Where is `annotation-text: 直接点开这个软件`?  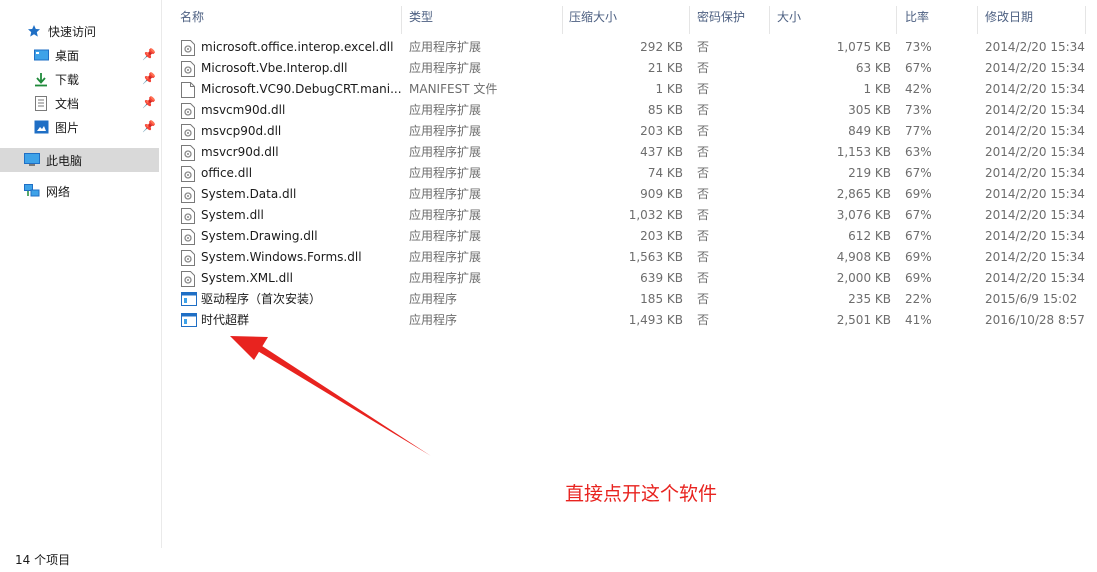 annotation-text: 直接点开这个软件 is located at coordinates (641, 494).